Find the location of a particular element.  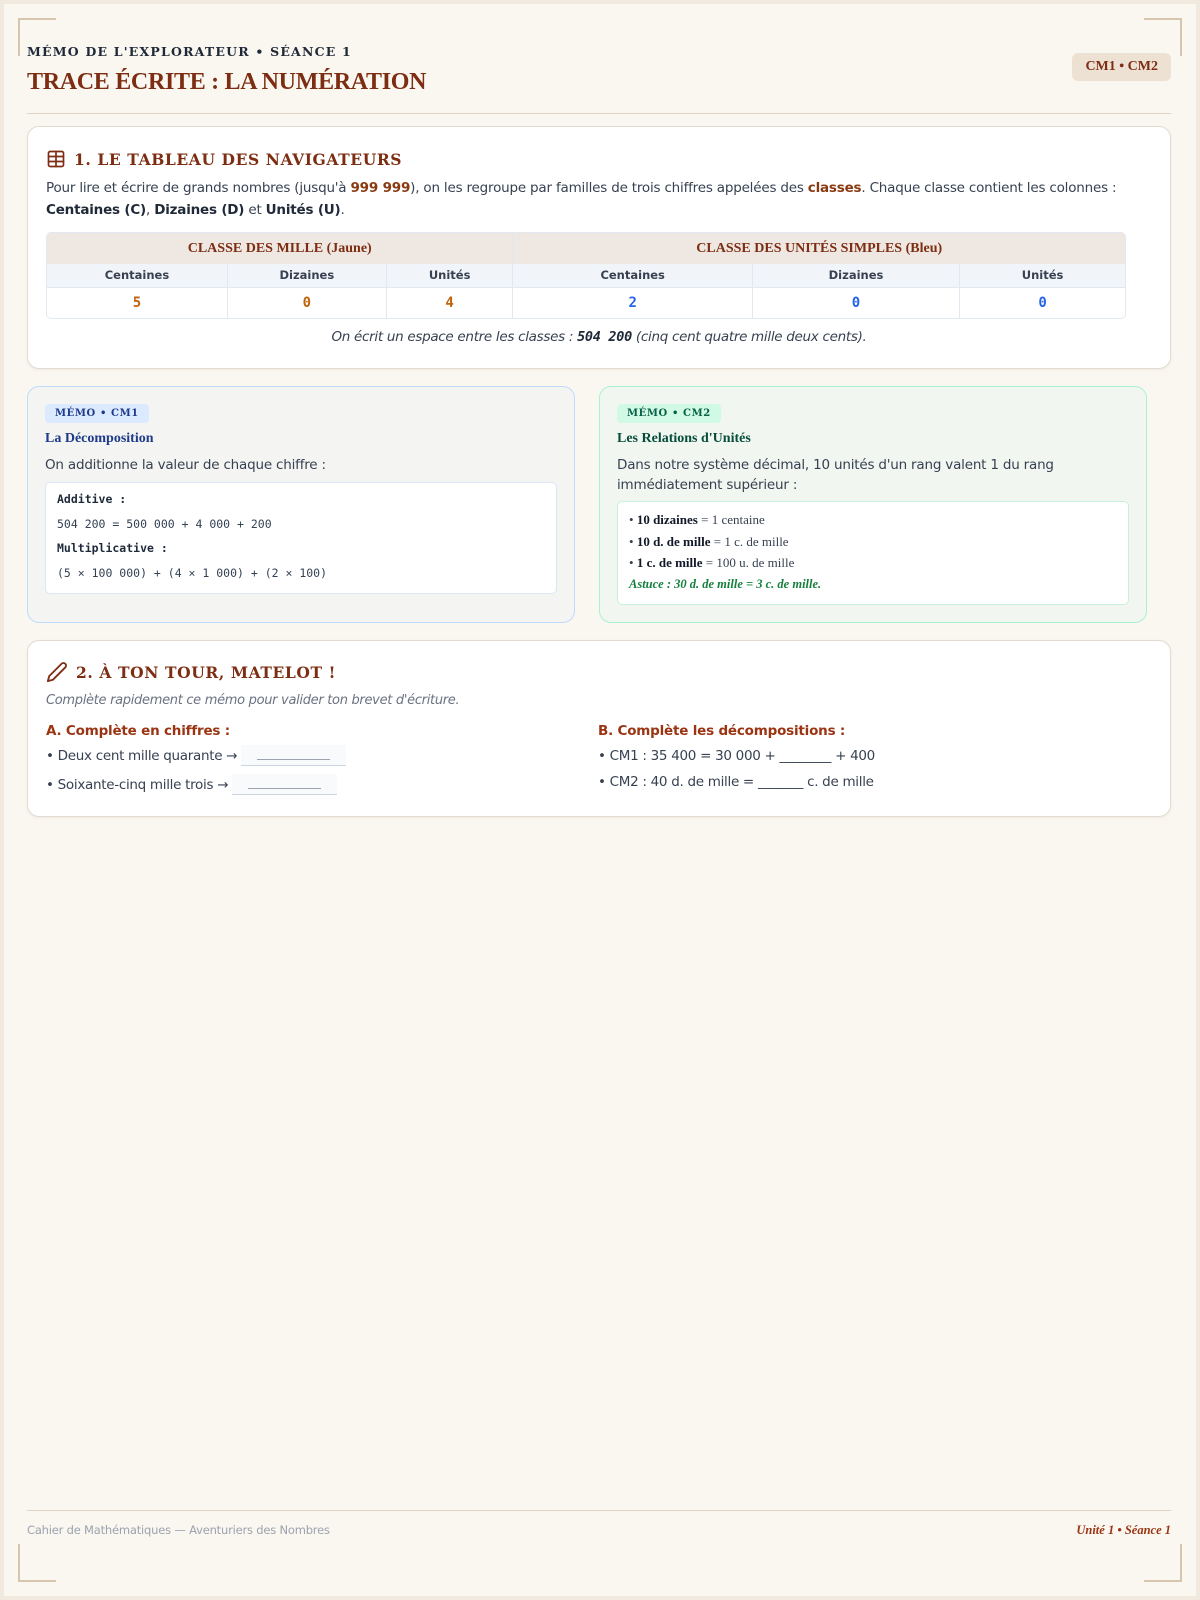

section-title-text: 1. LE TABLEAU DES NAVIGATEURS is located at coordinates (238, 159).